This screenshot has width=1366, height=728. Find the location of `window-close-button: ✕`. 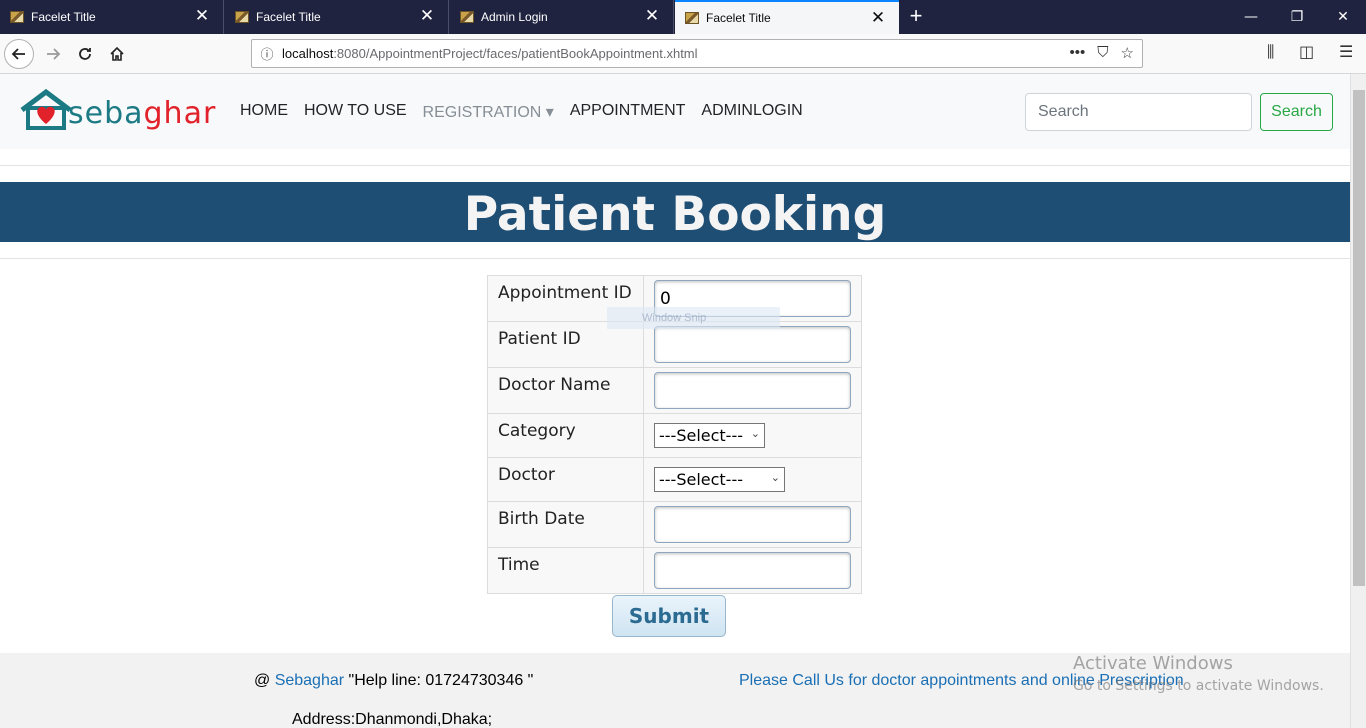

window-close-button: ✕ is located at coordinates (1343, 17).